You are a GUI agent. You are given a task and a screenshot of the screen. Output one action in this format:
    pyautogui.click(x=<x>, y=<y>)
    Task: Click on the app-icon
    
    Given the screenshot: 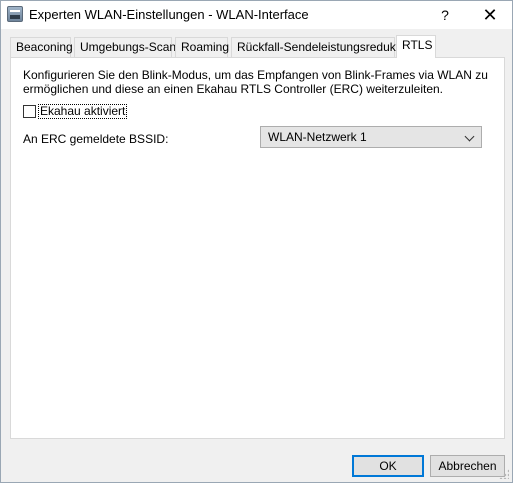 What is the action you would take?
    pyautogui.click(x=15, y=14)
    